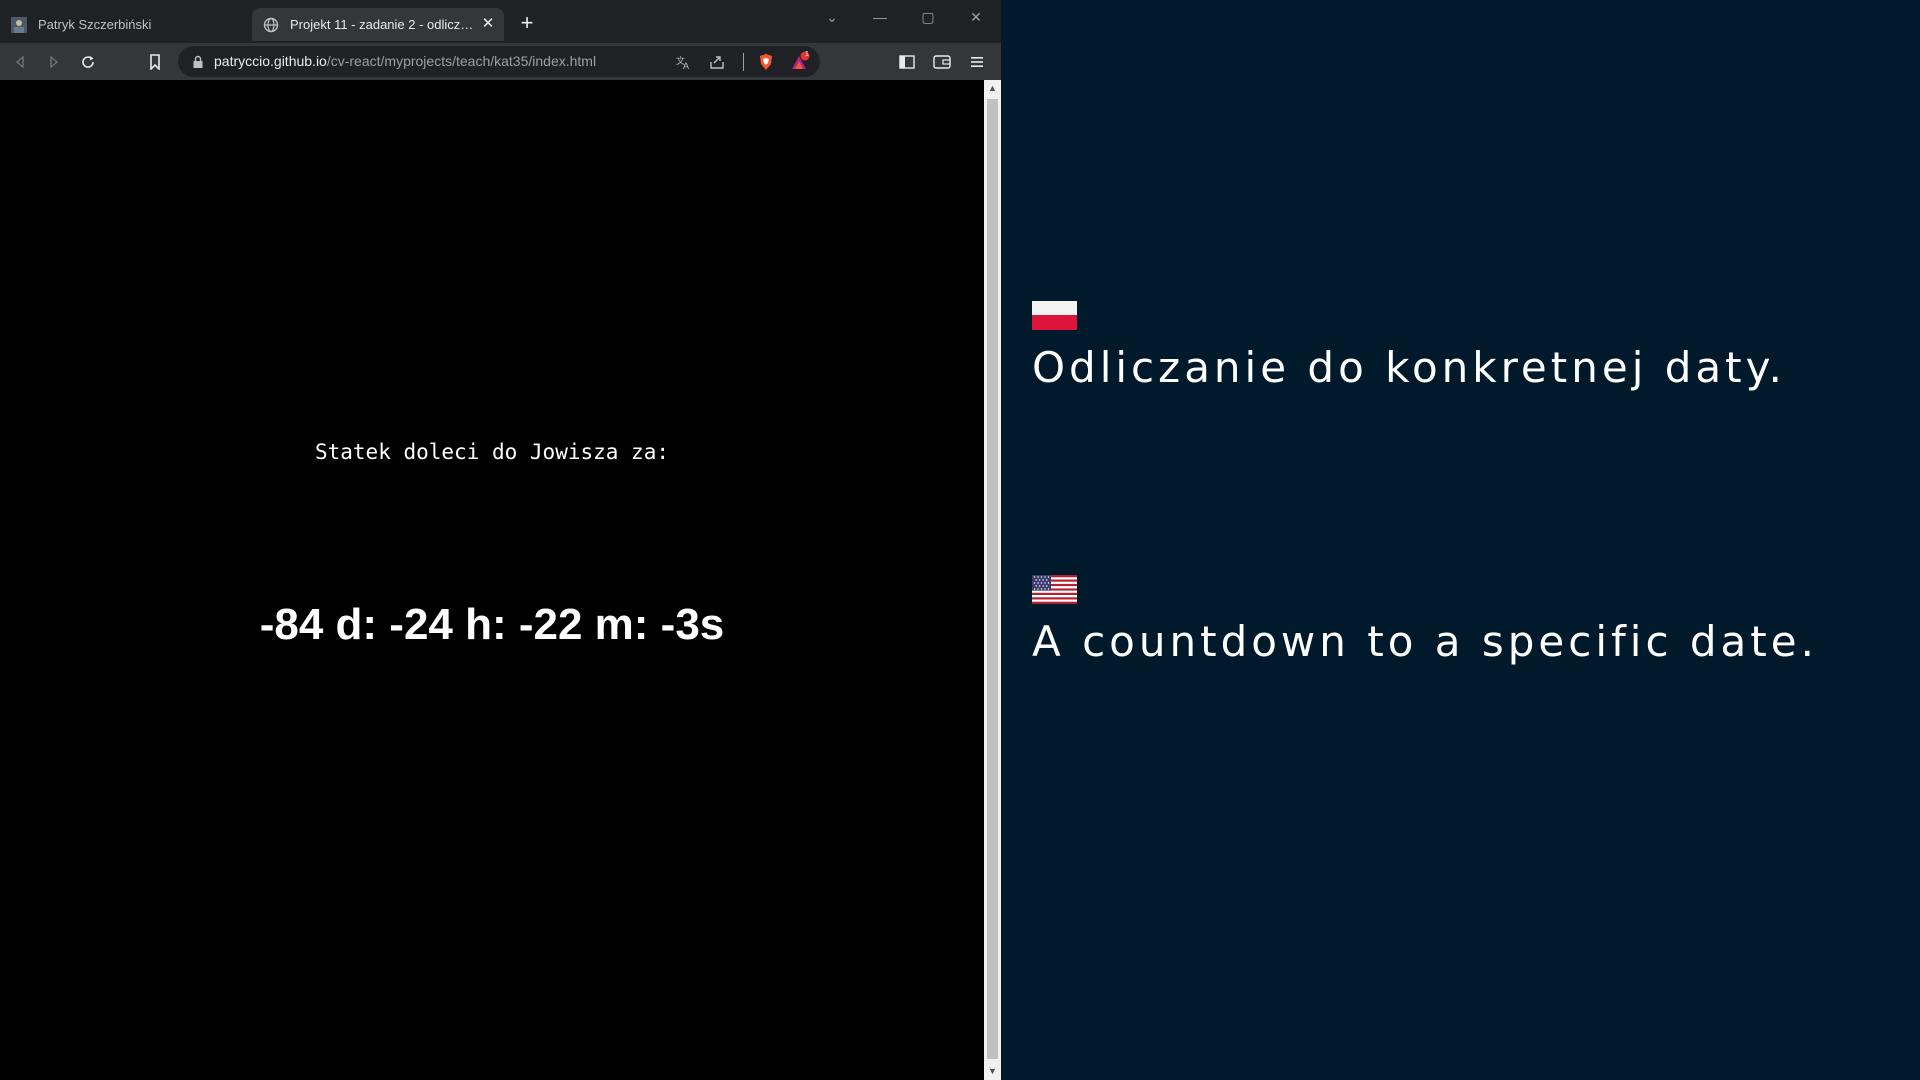 The image size is (1920, 1080). I want to click on close-icon: ✕, so click(488, 24).